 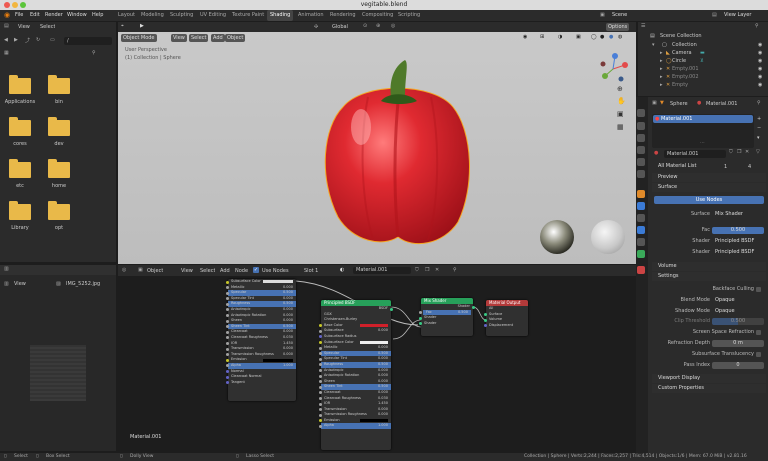 What do you see at coordinates (54, 15) in the screenshot?
I see `menu-render: Render` at bounding box center [54, 15].